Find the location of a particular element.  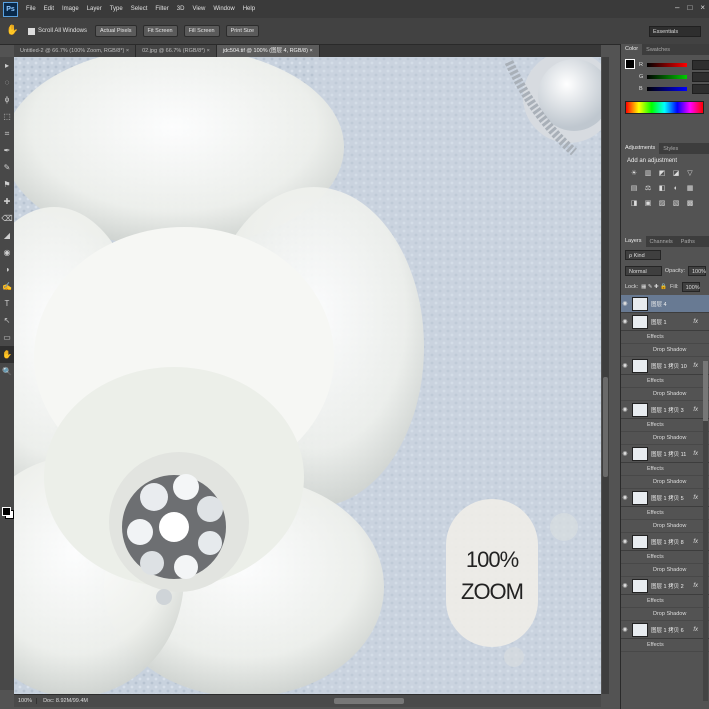

canvas-vertical-scroll-thumb is located at coordinates (605, 427).